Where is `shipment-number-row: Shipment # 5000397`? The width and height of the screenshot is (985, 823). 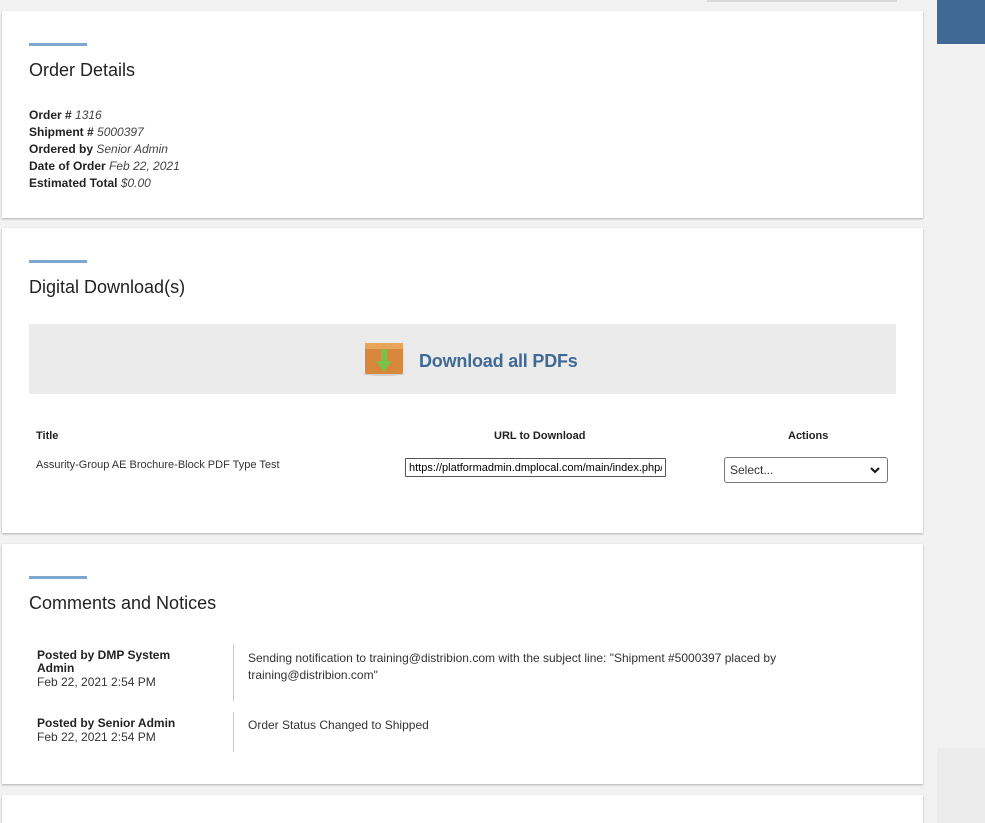
shipment-number-row: Shipment # 5000397 is located at coordinates (104, 132).